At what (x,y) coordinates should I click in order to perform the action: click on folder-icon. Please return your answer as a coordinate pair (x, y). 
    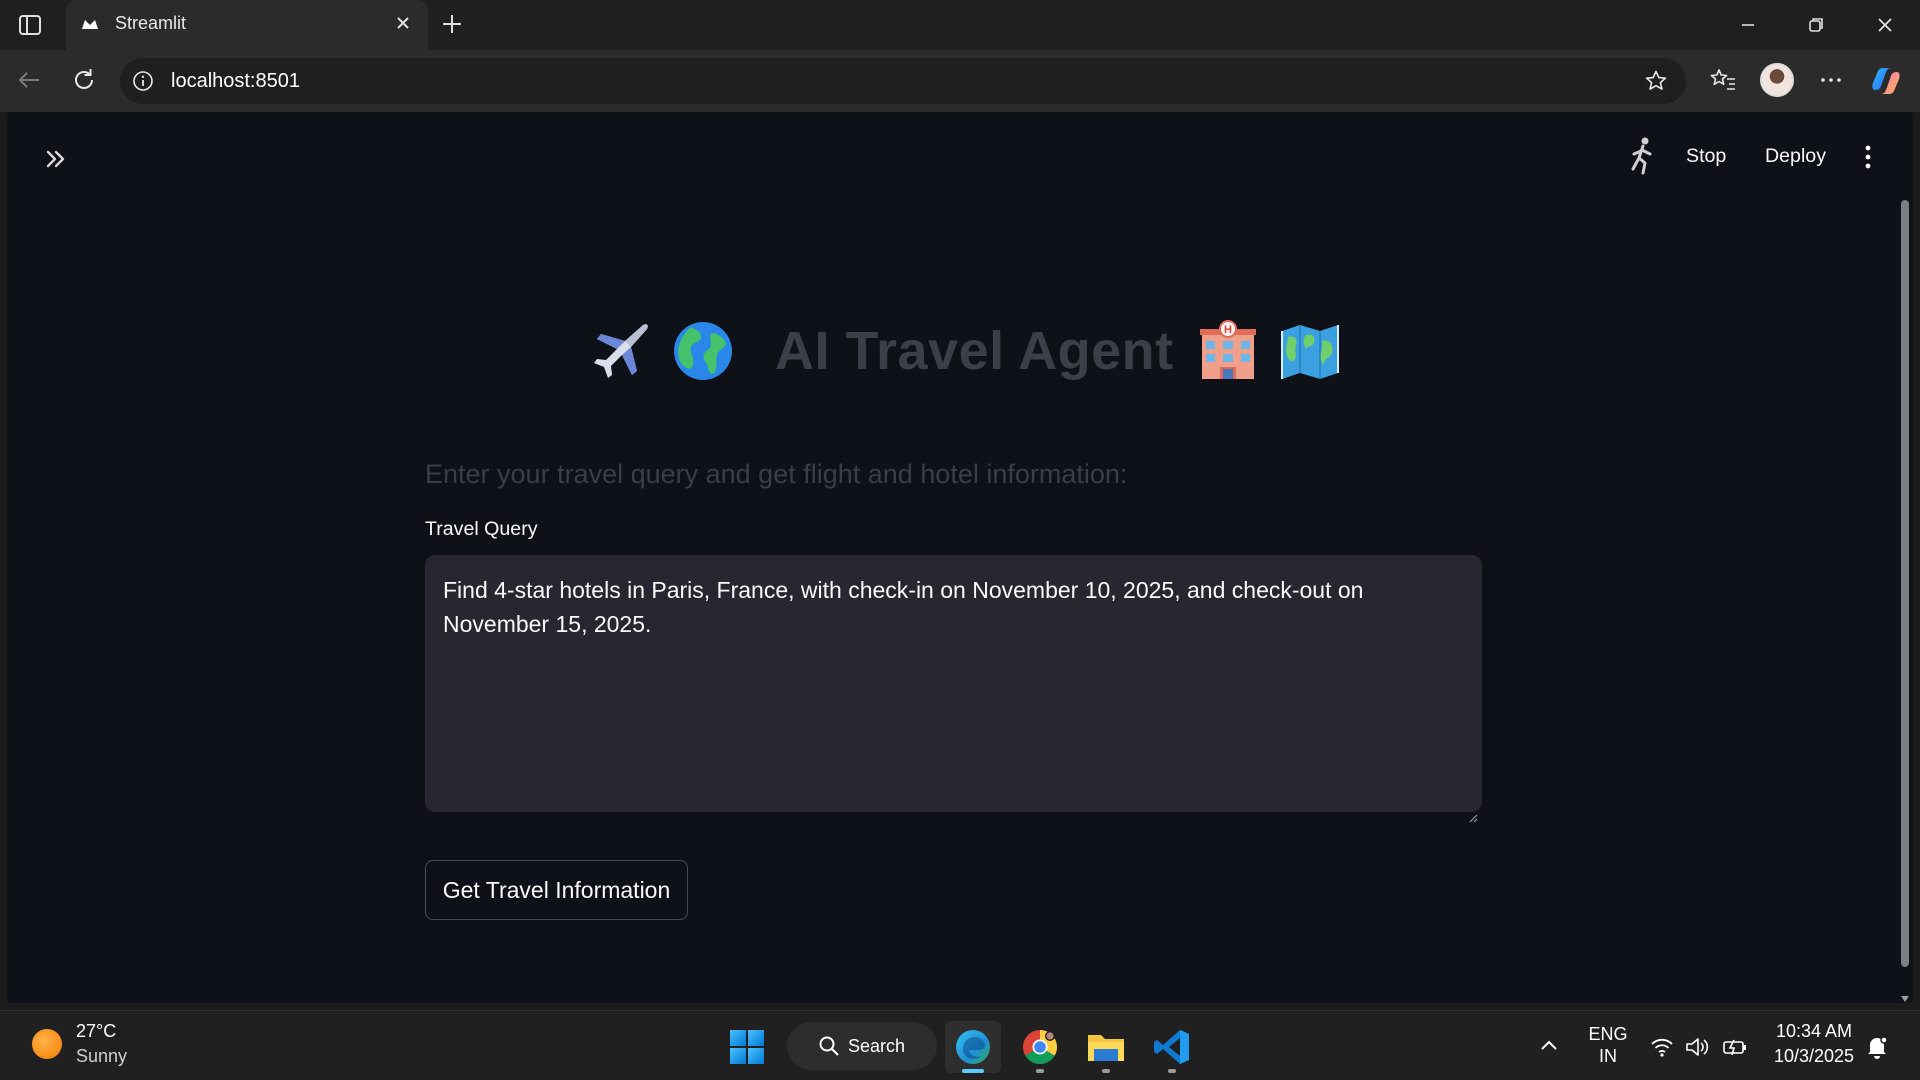
    Looking at the image, I should click on (1106, 1048).